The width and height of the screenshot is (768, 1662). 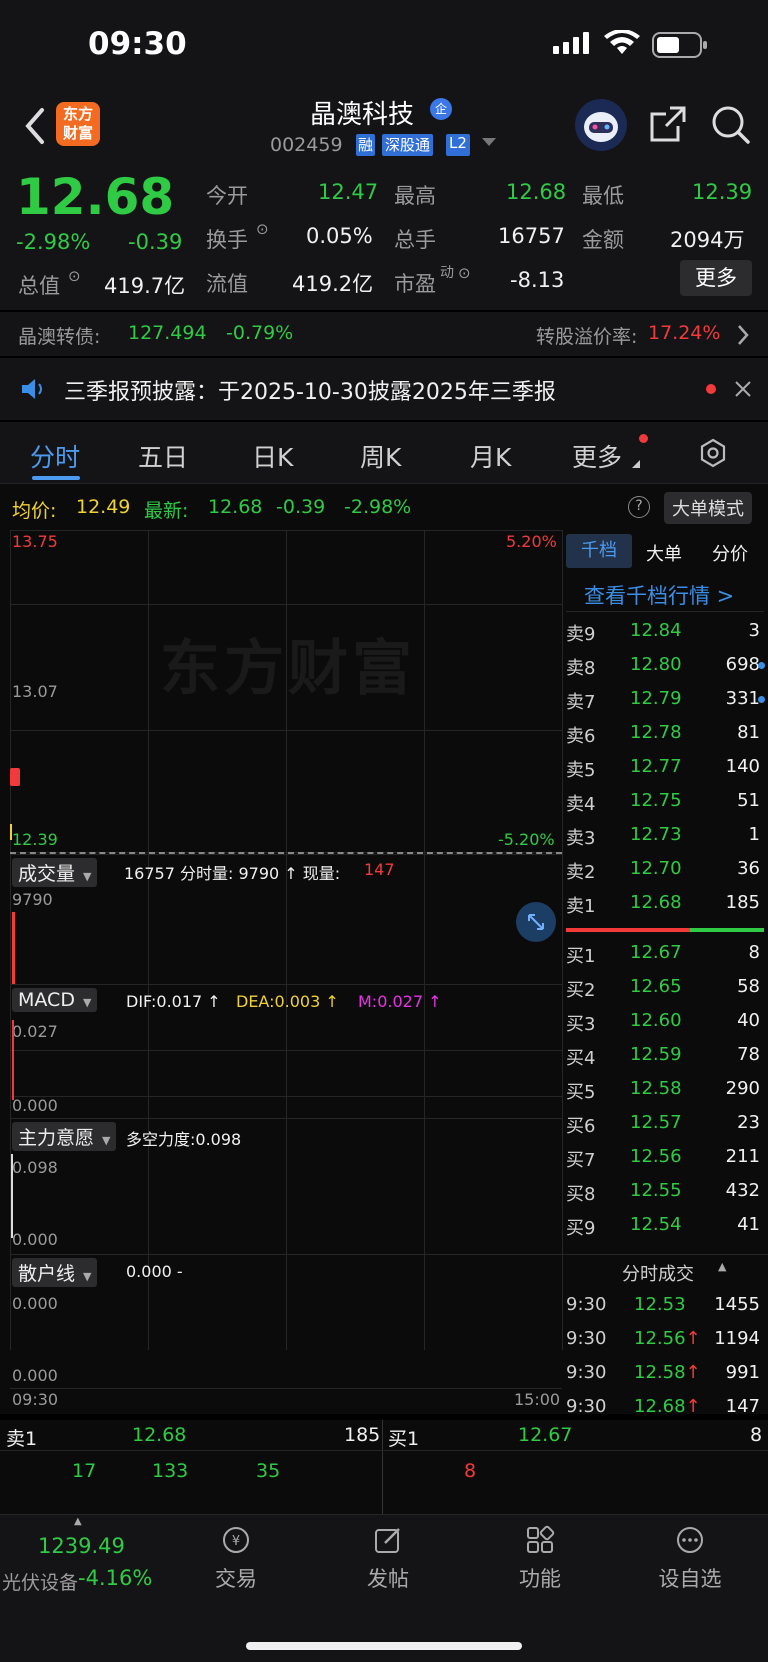 I want to click on ask-level-row: 卖5 12.77 140, so click(x=665, y=767).